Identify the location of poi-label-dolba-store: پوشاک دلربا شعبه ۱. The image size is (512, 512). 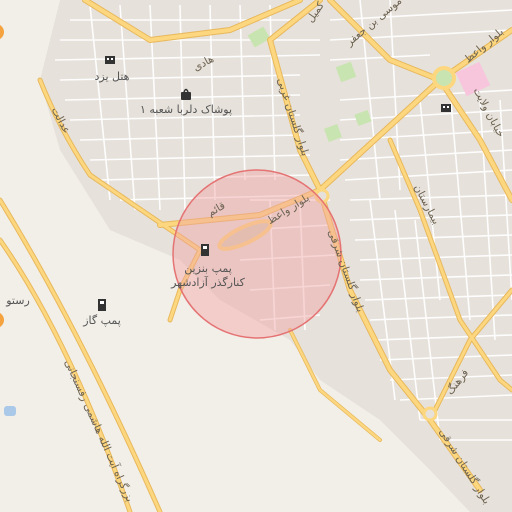
(186, 109).